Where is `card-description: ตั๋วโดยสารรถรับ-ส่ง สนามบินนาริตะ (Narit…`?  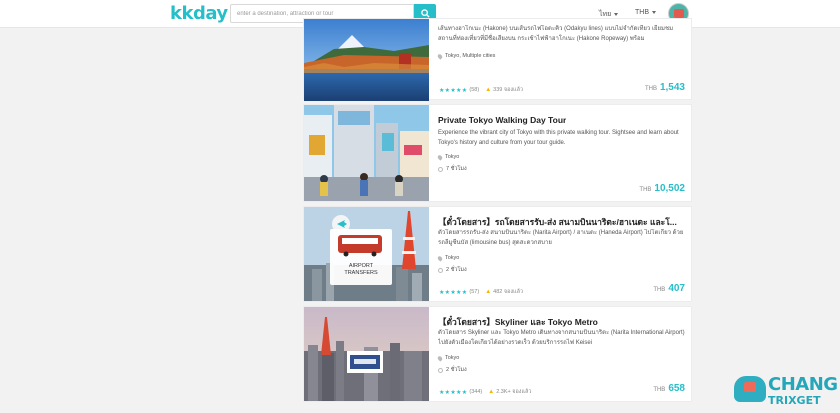 card-description: ตั๋วโดยสารรถรับ-ส่ง สนามบินนาริตะ (Narit… is located at coordinates (561, 238).